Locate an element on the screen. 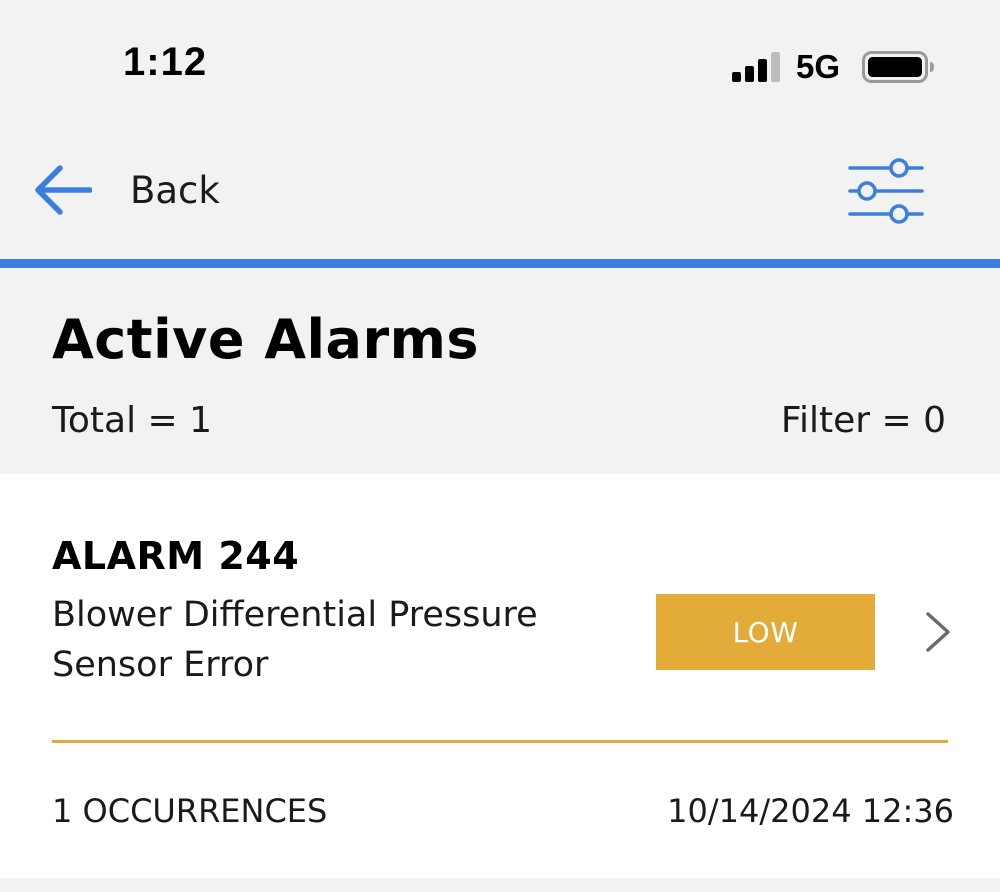 The image size is (1000, 892). alarm-code: ALARM 244 is located at coordinates (176, 556).